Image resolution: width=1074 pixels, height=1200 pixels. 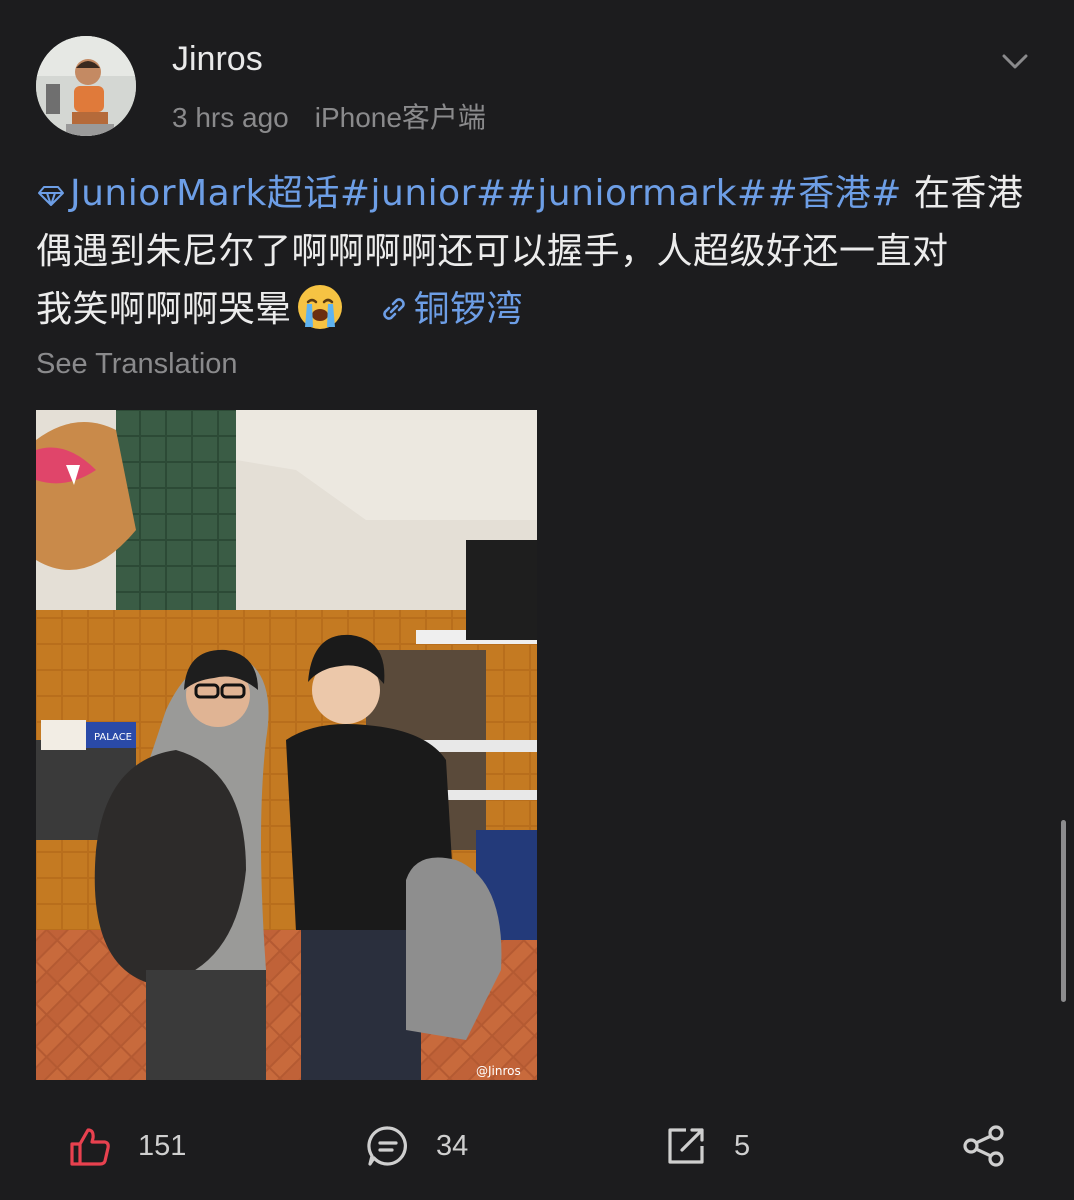 I want to click on text-line-3: 我笑啊啊啊哭晕, so click(x=164, y=309).